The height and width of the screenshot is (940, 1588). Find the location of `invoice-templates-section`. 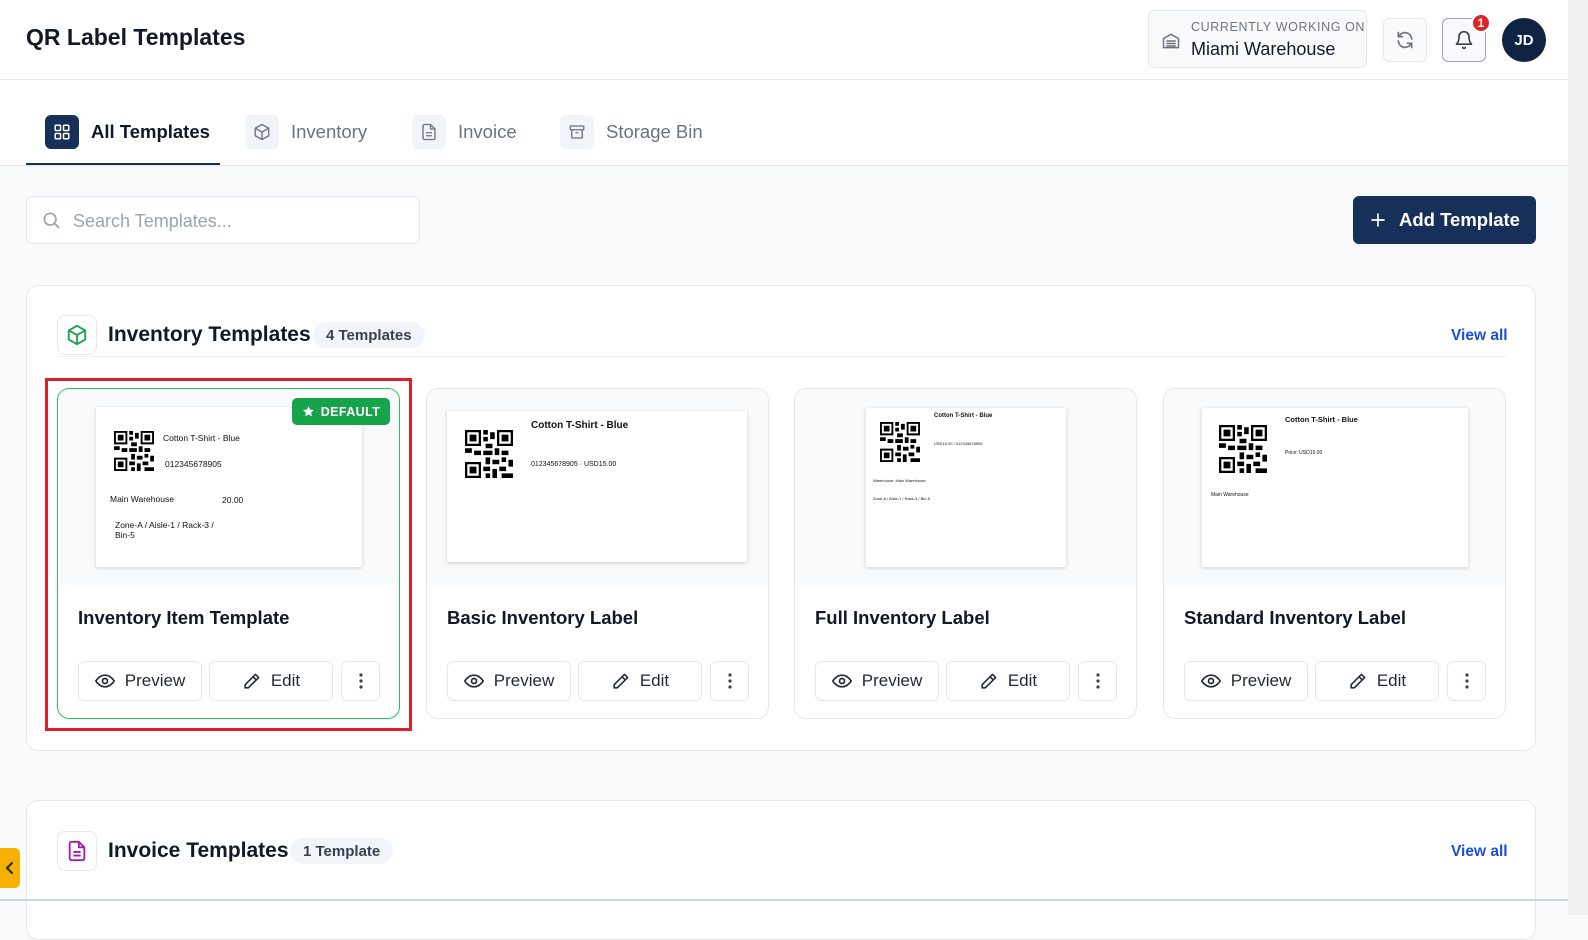

invoice-templates-section is located at coordinates (781, 870).